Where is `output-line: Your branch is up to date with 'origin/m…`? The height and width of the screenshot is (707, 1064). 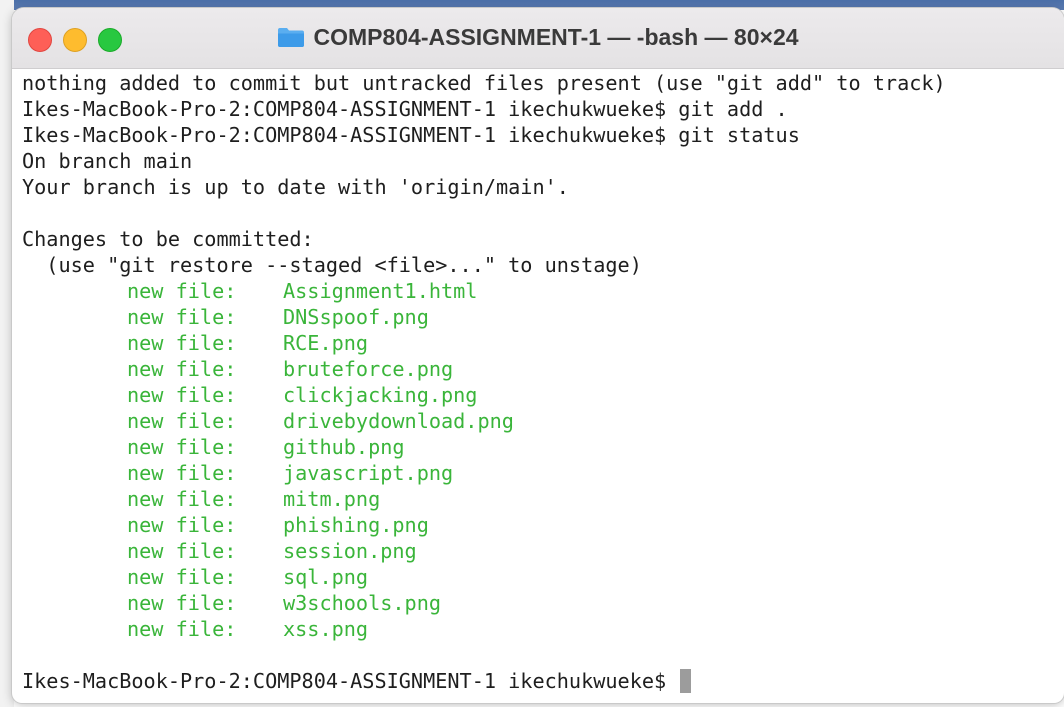 output-line: Your branch is up to date with 'origin/m… is located at coordinates (295, 187).